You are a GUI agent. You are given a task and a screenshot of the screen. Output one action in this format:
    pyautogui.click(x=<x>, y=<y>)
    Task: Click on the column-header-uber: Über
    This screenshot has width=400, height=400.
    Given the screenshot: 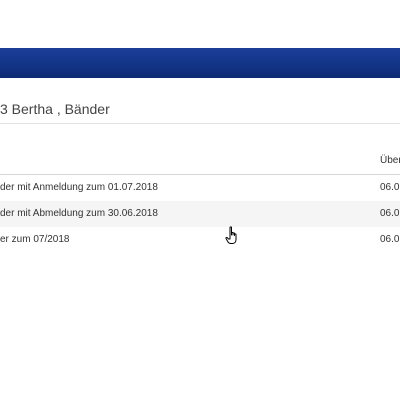 What is the action you would take?
    pyautogui.click(x=390, y=160)
    